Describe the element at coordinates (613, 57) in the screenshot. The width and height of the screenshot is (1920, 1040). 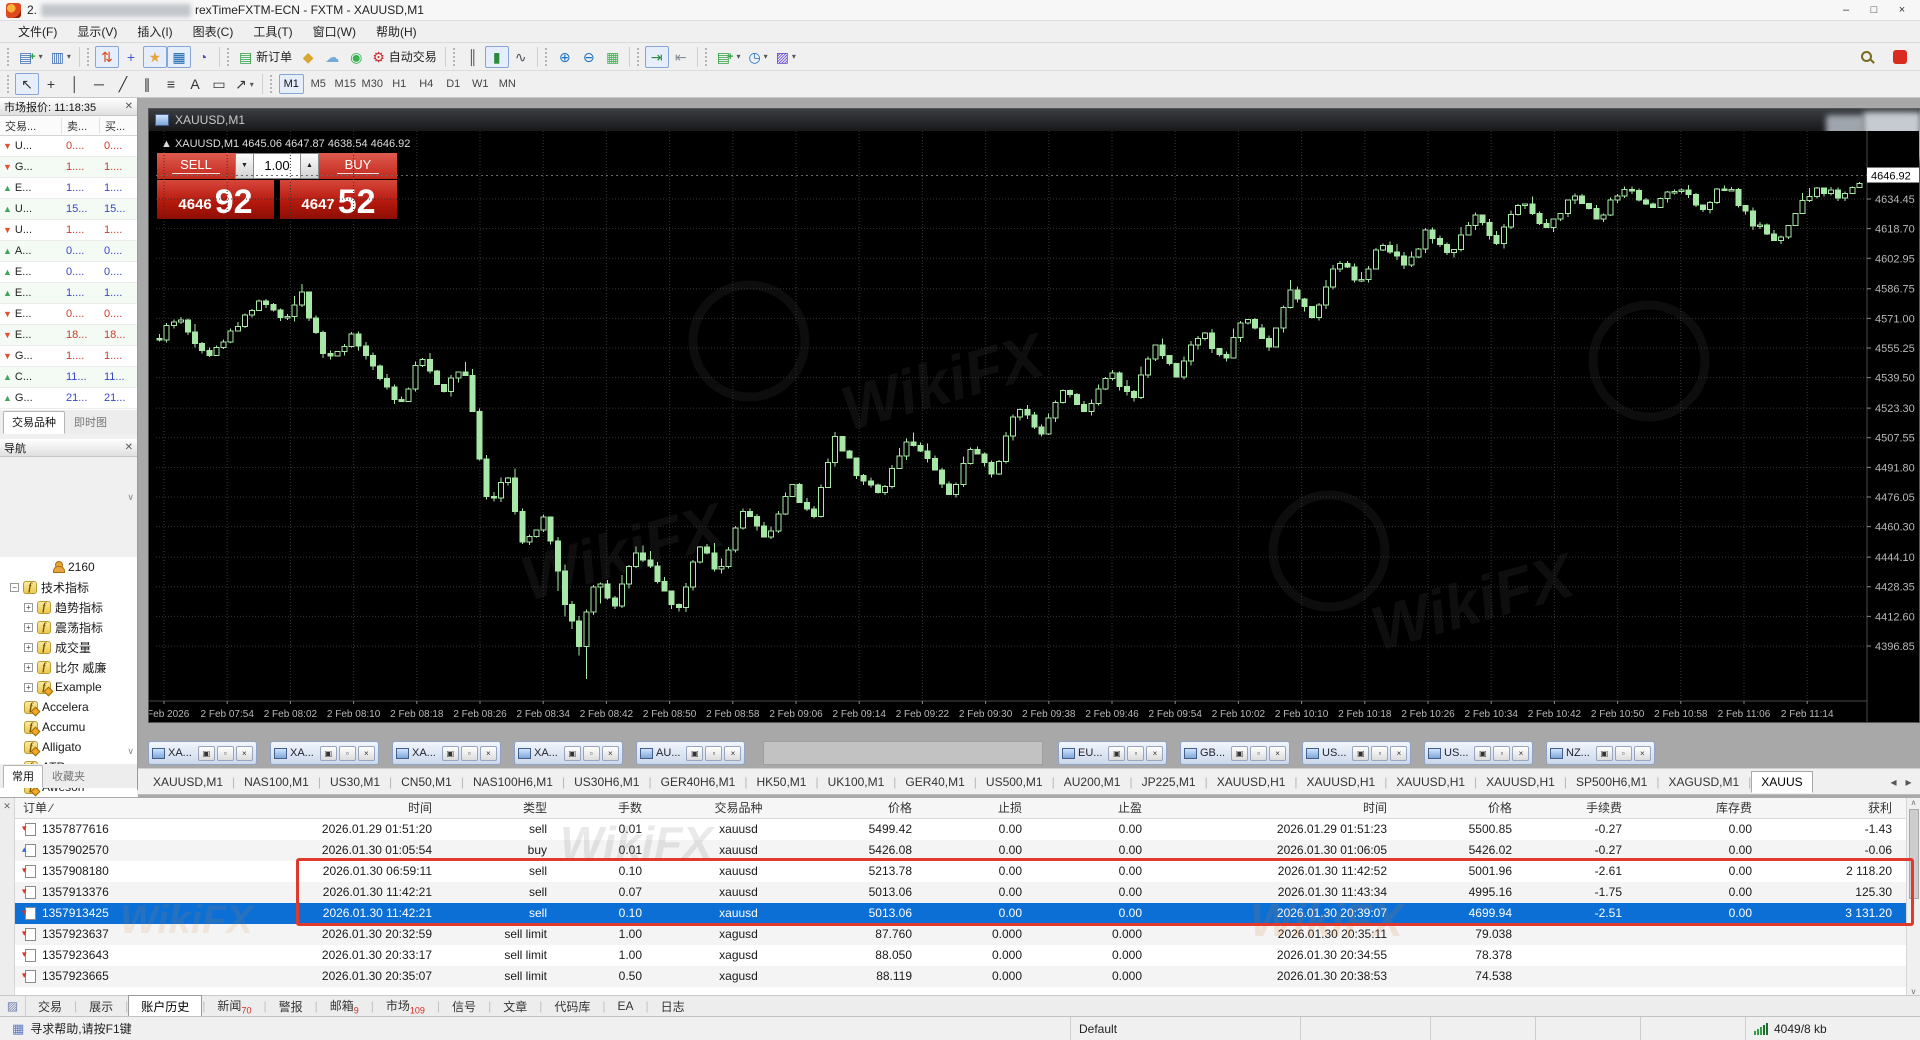
I see `tile-windows-button: ▦` at that location.